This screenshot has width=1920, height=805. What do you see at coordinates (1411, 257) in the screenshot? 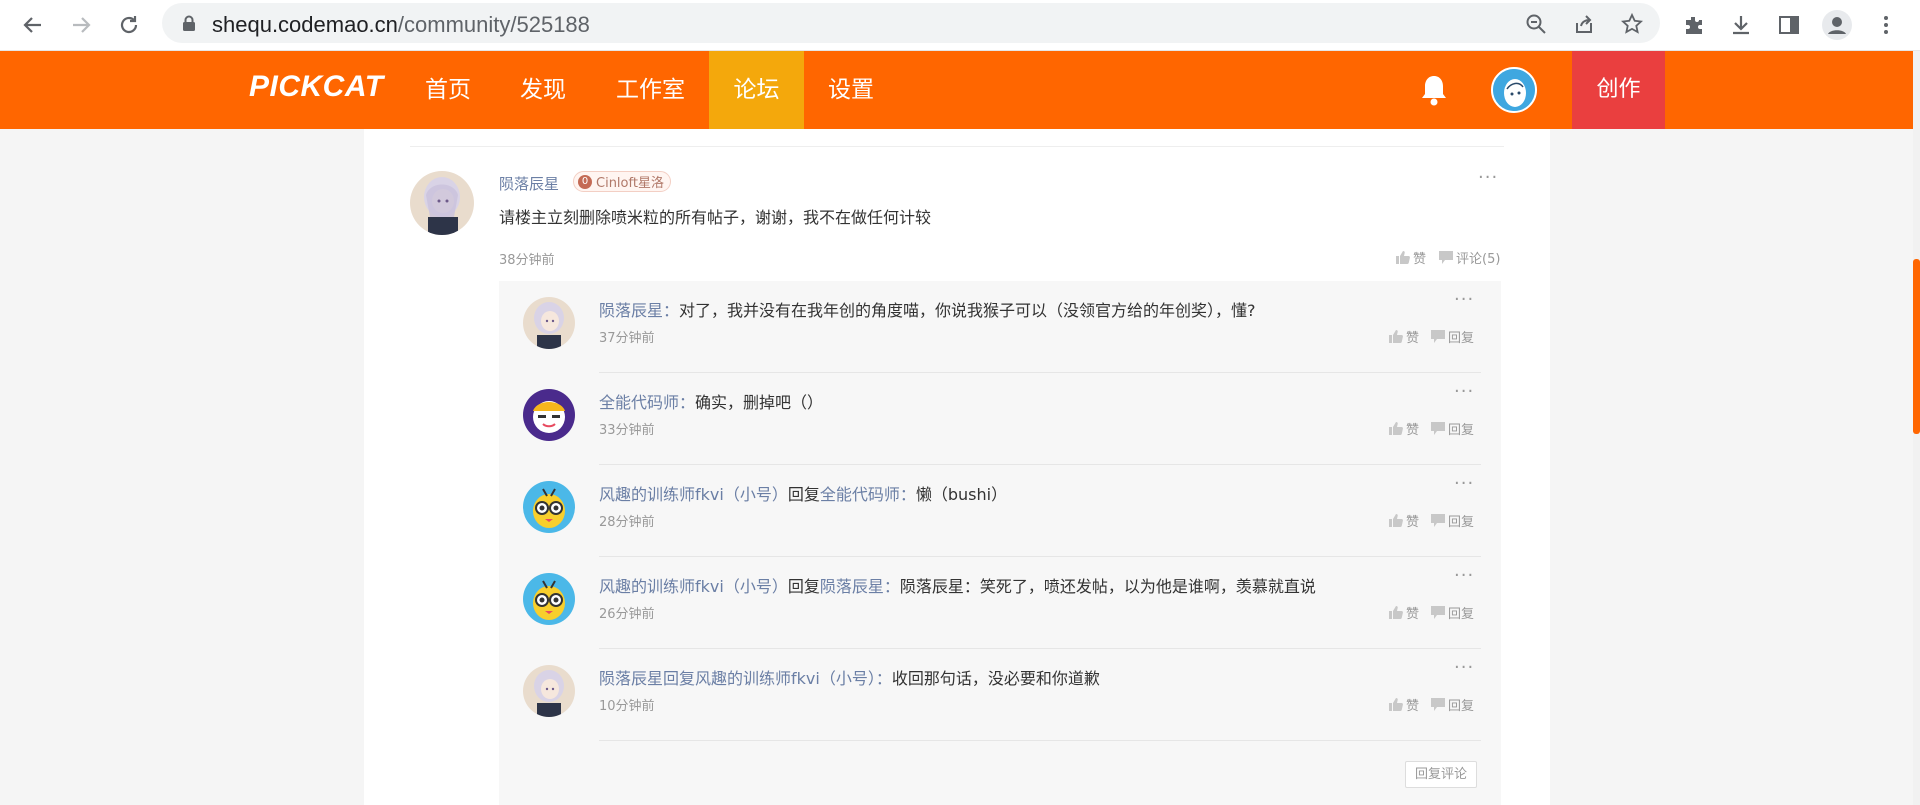
I see `comment-like-button: 赞` at bounding box center [1411, 257].